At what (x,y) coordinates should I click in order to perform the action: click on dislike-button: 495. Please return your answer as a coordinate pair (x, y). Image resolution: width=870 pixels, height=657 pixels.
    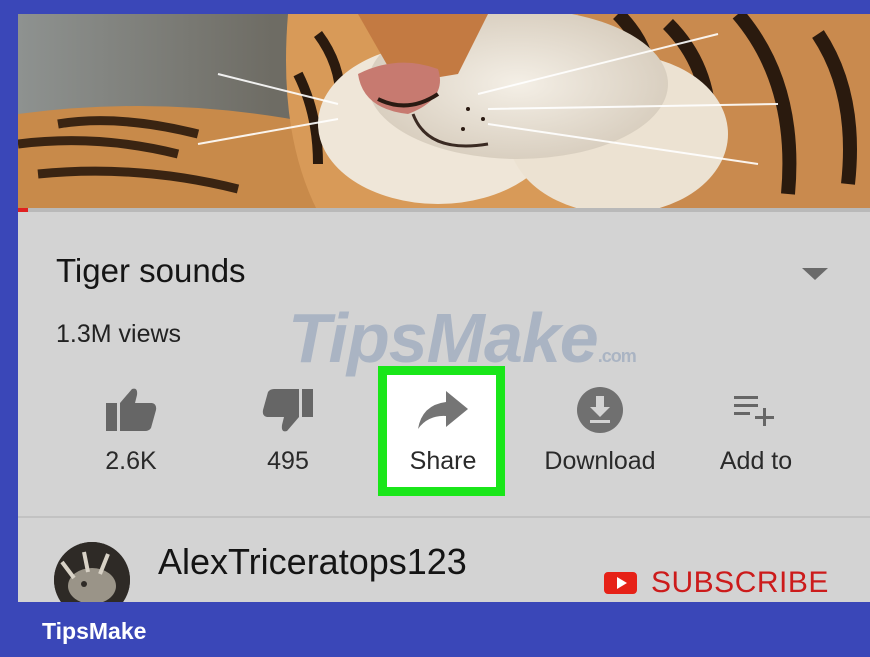
    Looking at the image, I should click on (288, 430).